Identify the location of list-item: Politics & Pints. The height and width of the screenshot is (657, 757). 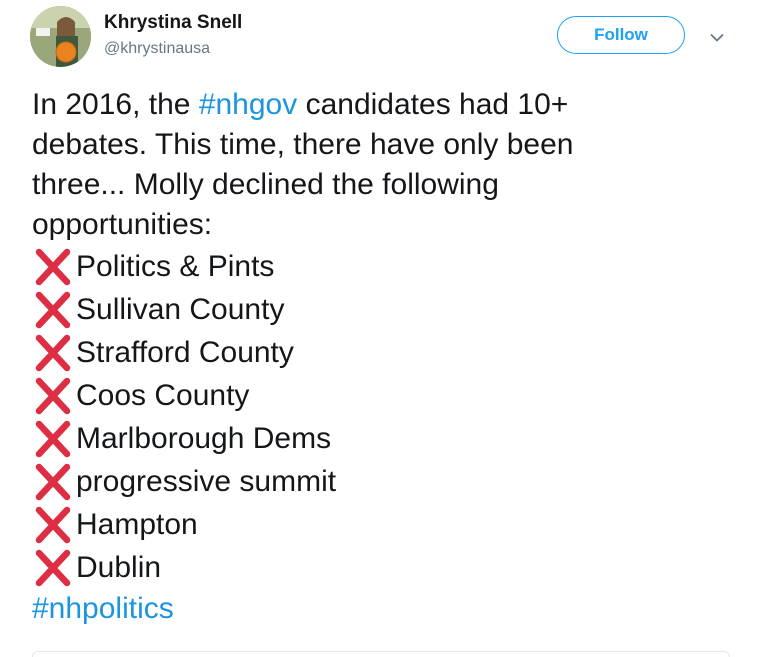
(382, 266).